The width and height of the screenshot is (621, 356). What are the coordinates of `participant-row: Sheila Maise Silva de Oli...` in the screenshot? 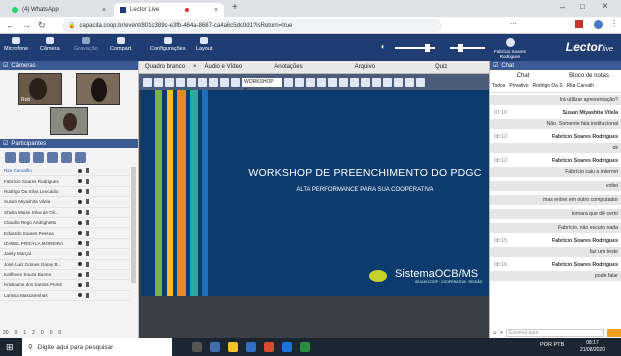 It's located at (65, 213).